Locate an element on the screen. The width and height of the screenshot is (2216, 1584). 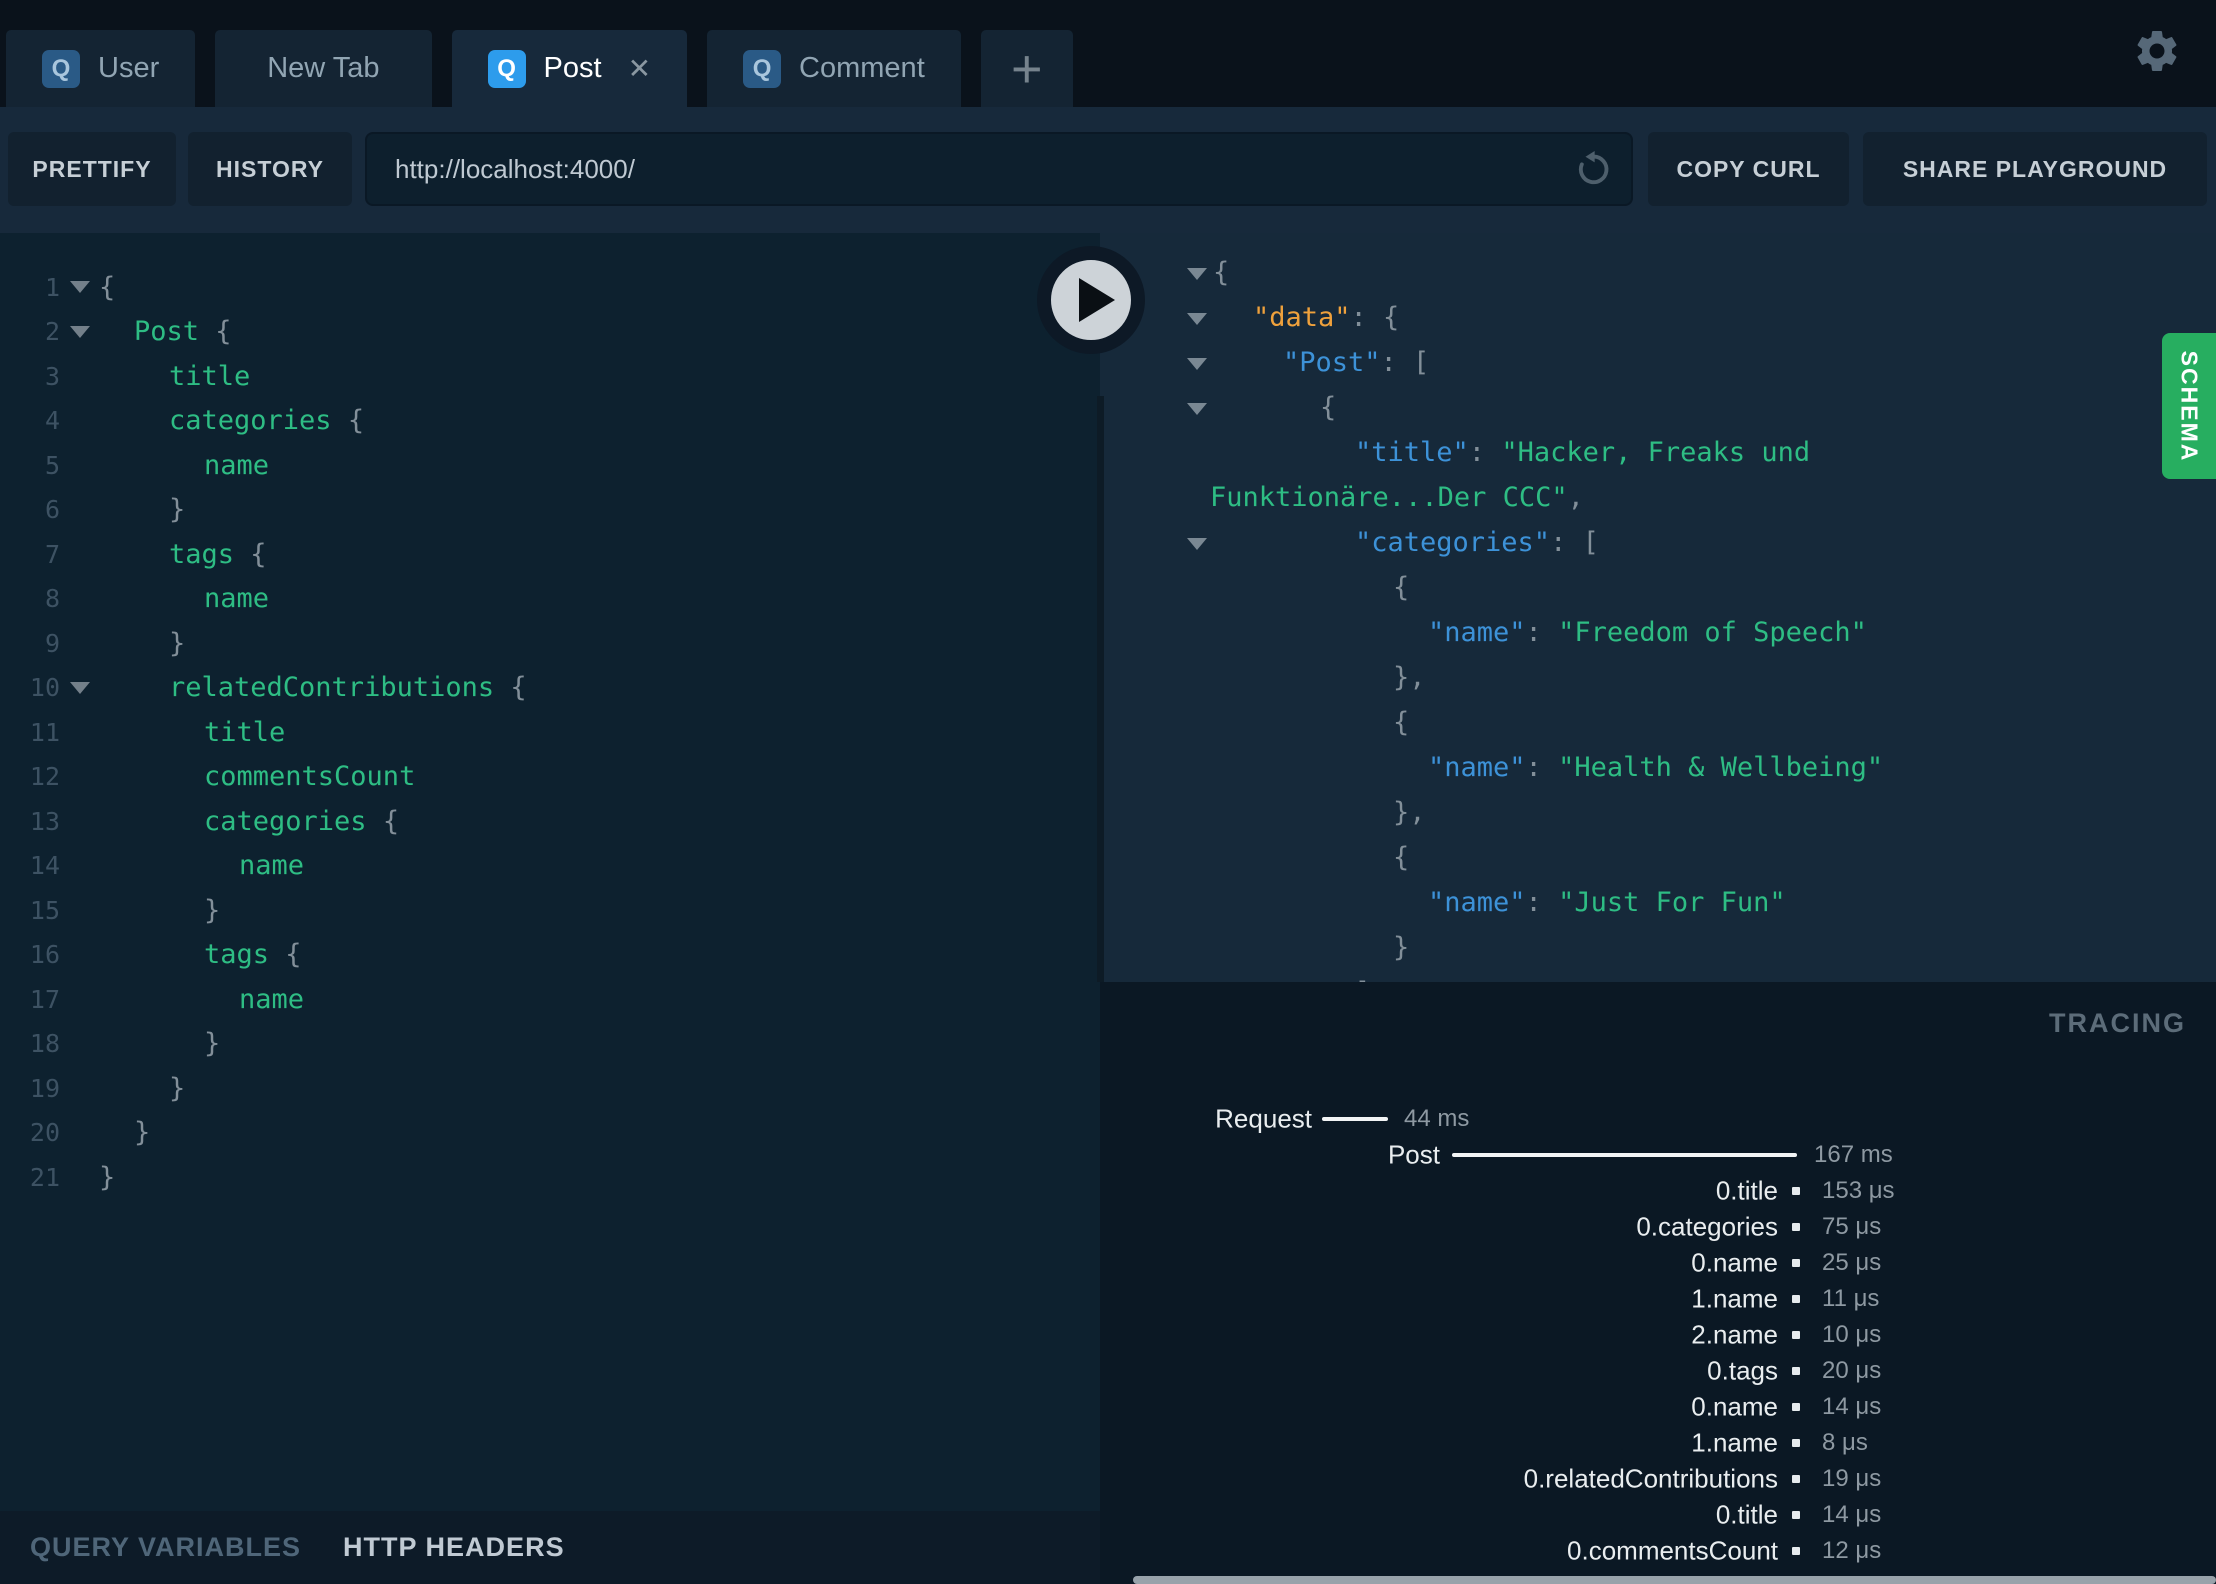
editor-line: 21} is located at coordinates (550, 1177).